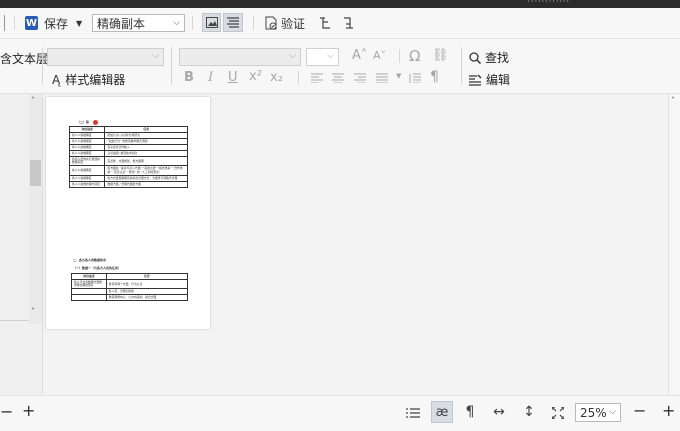 Image resolution: width=680 pixels, height=431 pixels. What do you see at coordinates (147, 284) in the screenshot?
I see `table-cell: 整项有两个方面、行为认识` at bounding box center [147, 284].